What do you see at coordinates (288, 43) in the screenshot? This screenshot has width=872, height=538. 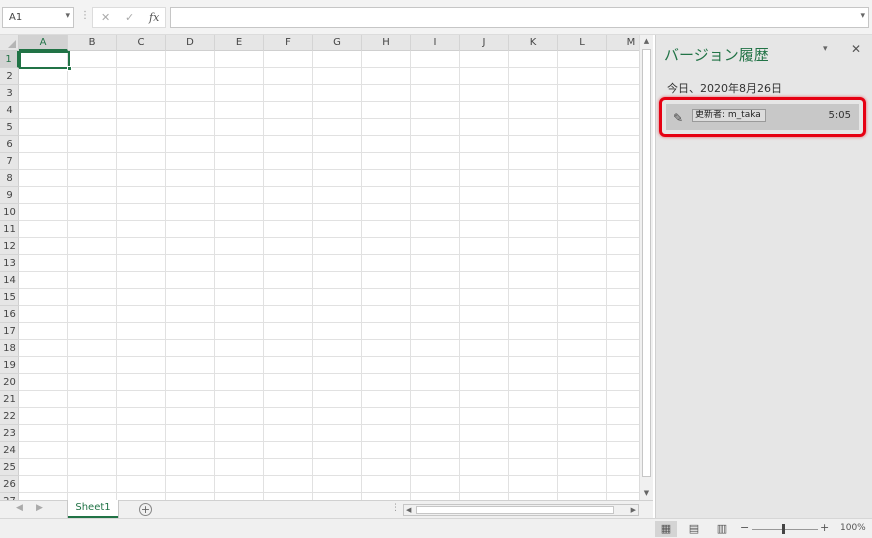 I see `column-header-f: F` at bounding box center [288, 43].